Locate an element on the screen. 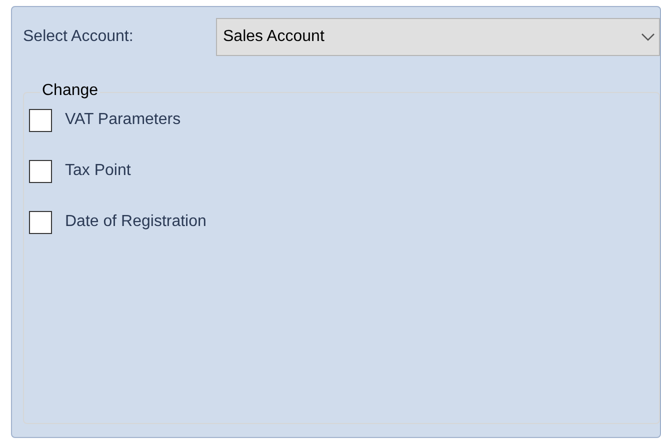  checkbox-option: Date of Registration is located at coordinates (117, 222).